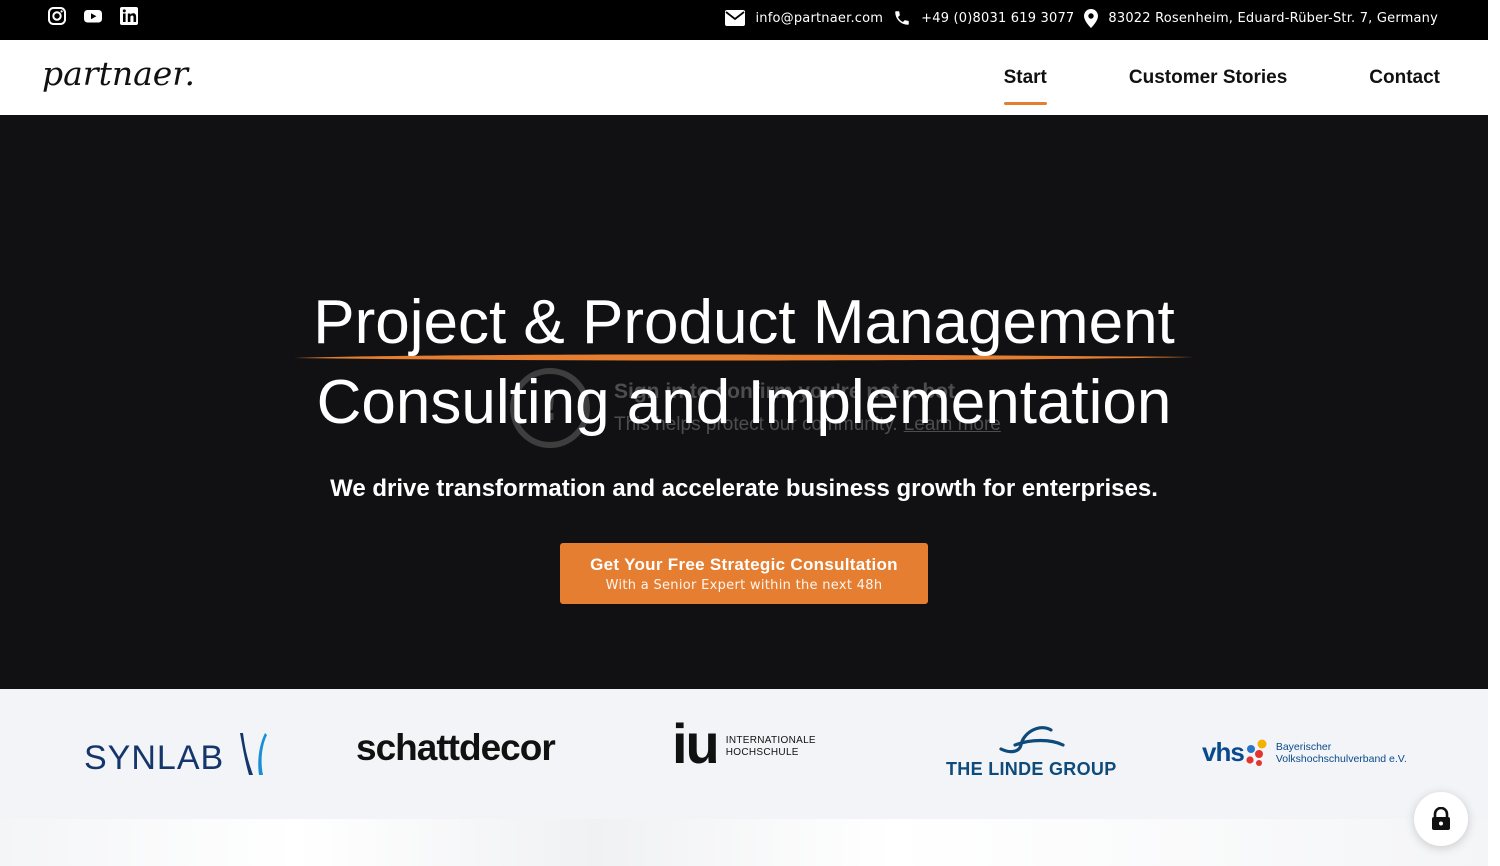  What do you see at coordinates (154, 758) in the screenshot?
I see `synlab-logo-text: SYNLAB` at bounding box center [154, 758].